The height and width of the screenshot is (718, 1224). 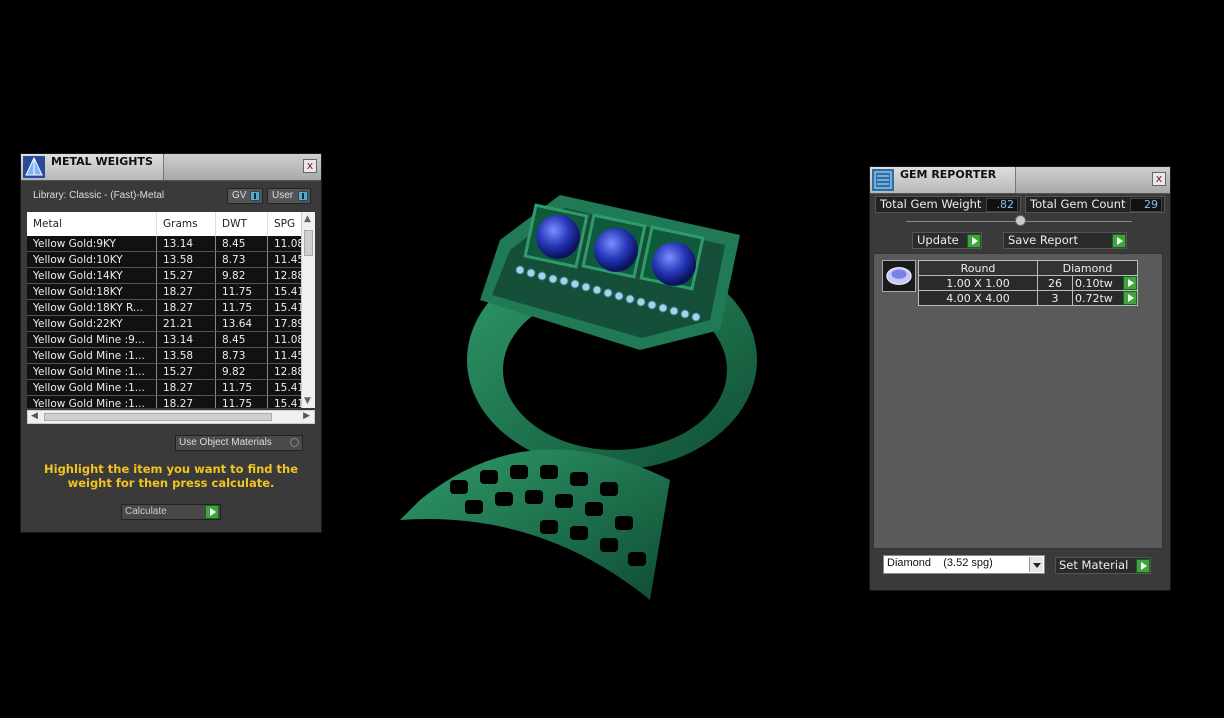 I want to click on table-row: Yellow Gold:18KY 18.27 11.75 15.41, so click(x=171, y=291).